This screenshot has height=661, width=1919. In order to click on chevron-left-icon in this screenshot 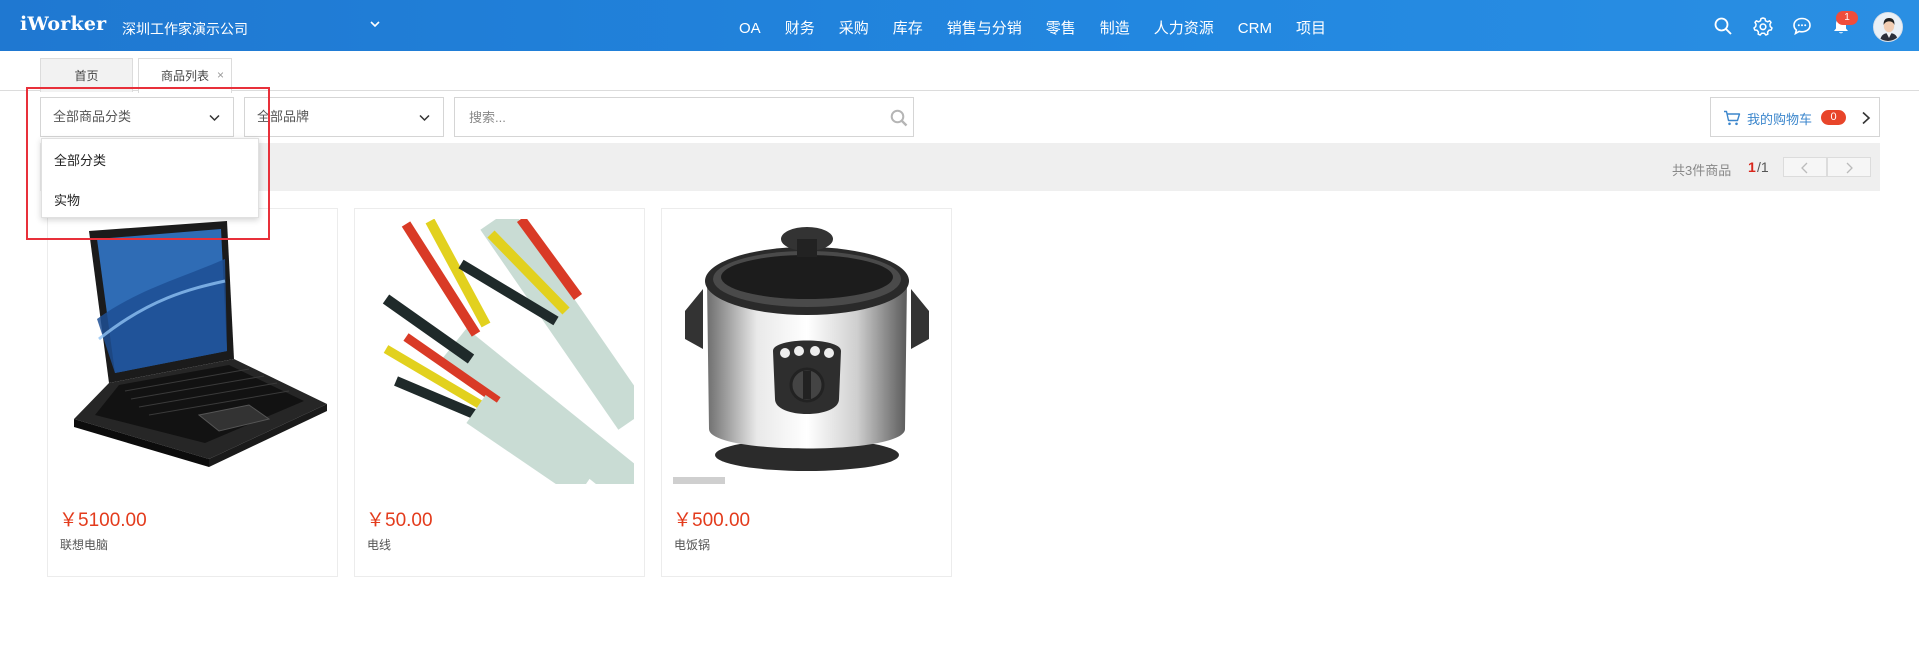, I will do `click(1804, 168)`.